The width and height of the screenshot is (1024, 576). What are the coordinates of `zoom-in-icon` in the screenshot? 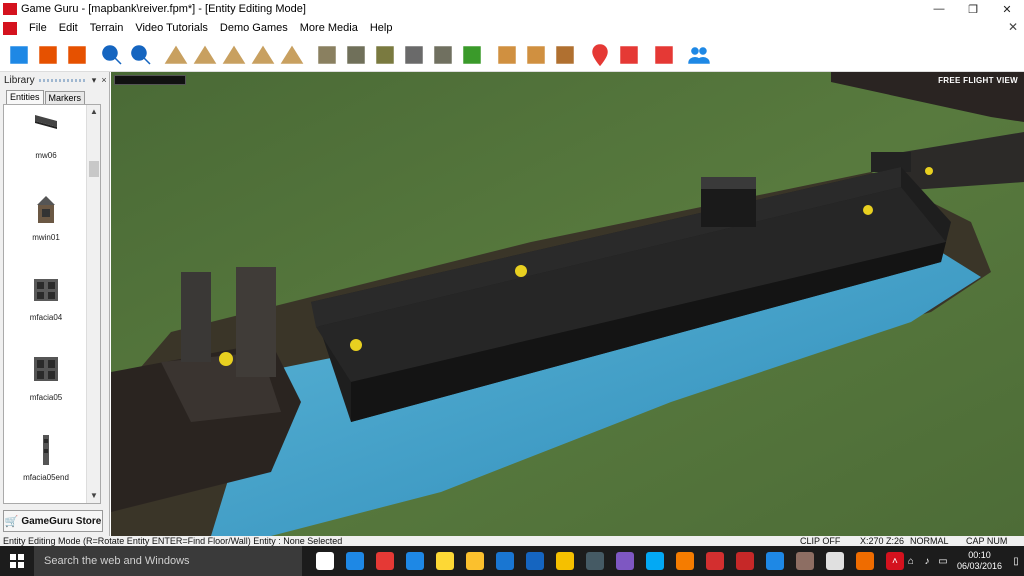 It's located at (111, 54).